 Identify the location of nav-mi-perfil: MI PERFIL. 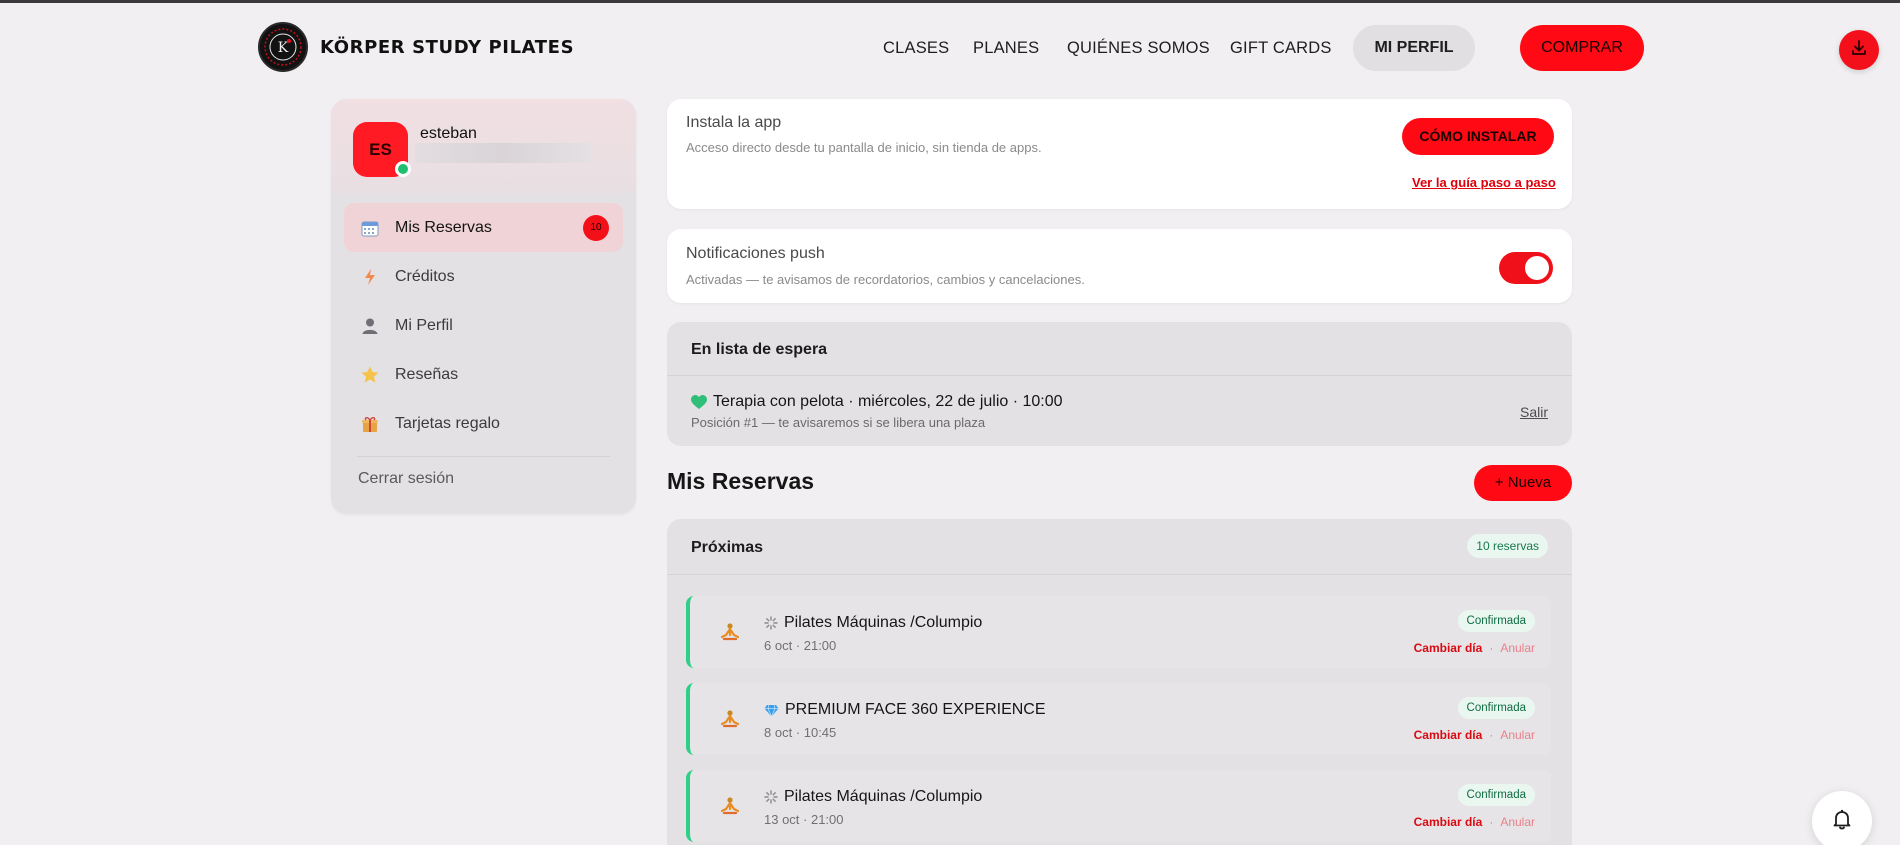
(1414, 48).